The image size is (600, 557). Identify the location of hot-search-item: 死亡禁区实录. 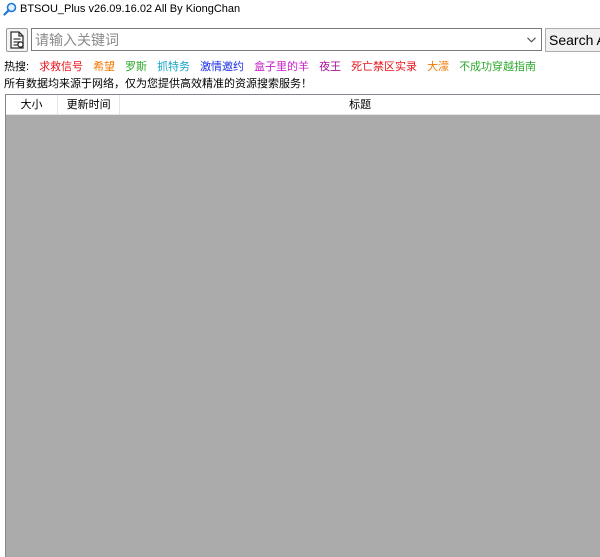
(384, 66).